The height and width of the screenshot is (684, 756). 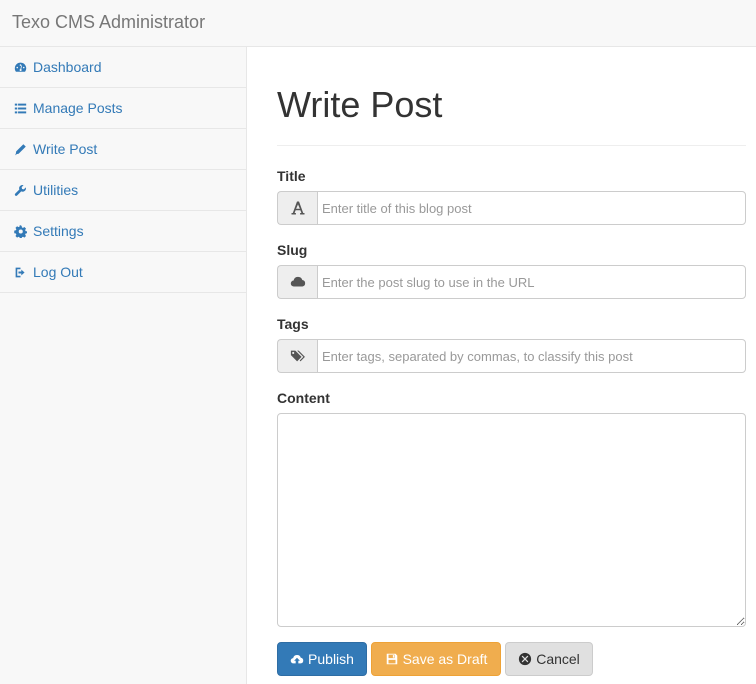 I want to click on cancel-button: Cancel, so click(x=549, y=659).